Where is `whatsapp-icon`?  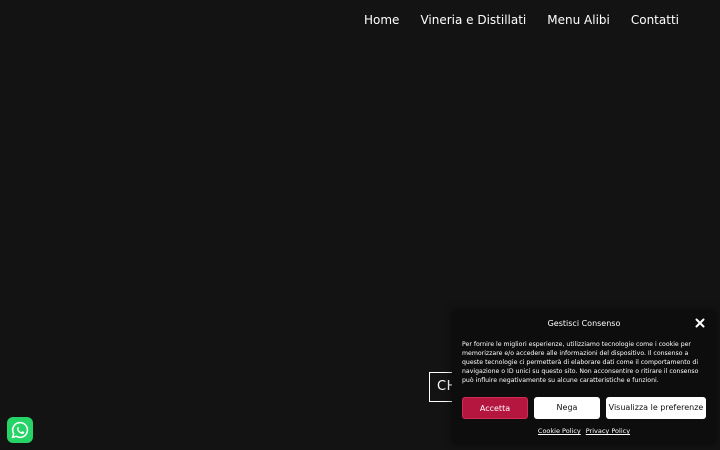
whatsapp-icon is located at coordinates (20, 430).